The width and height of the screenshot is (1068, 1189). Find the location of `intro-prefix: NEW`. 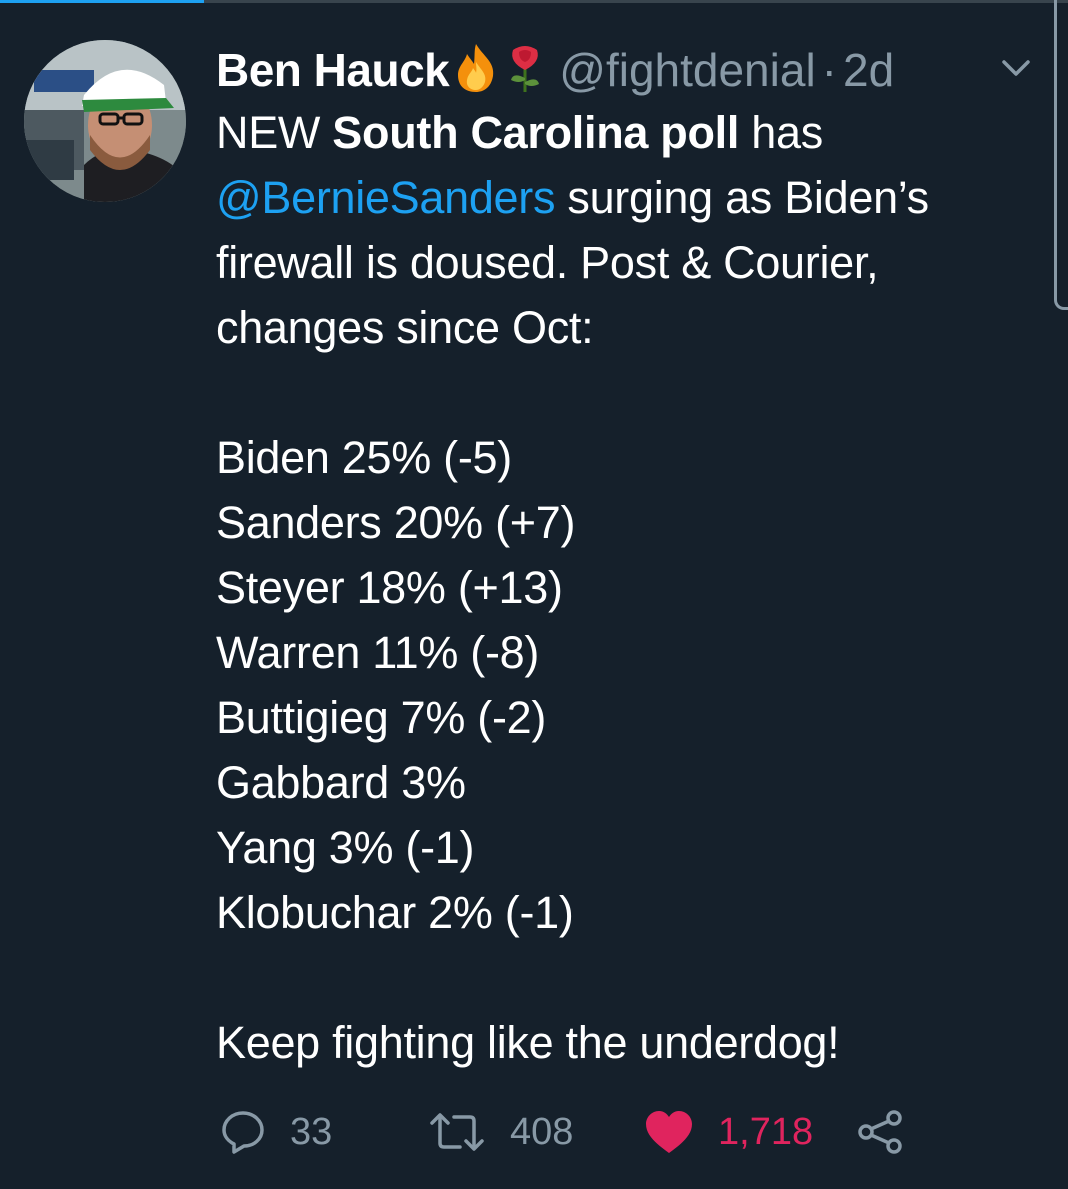

intro-prefix: NEW is located at coordinates (274, 132).